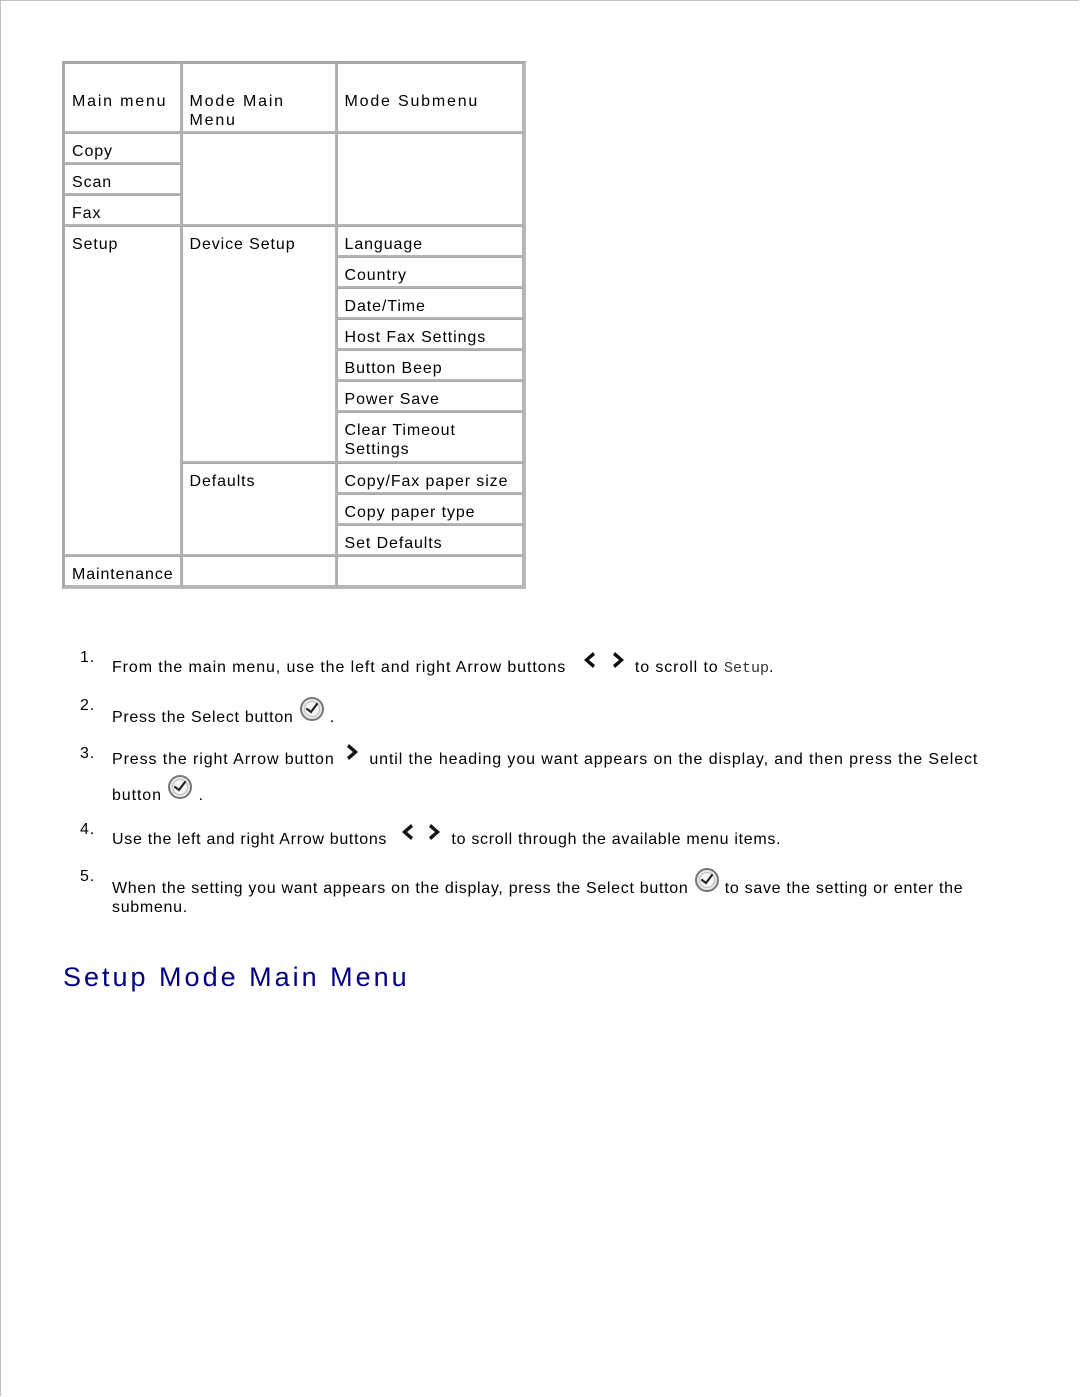 This screenshot has height=1397, width=1080. I want to click on mode-main-defaults: Defaults, so click(259, 509).